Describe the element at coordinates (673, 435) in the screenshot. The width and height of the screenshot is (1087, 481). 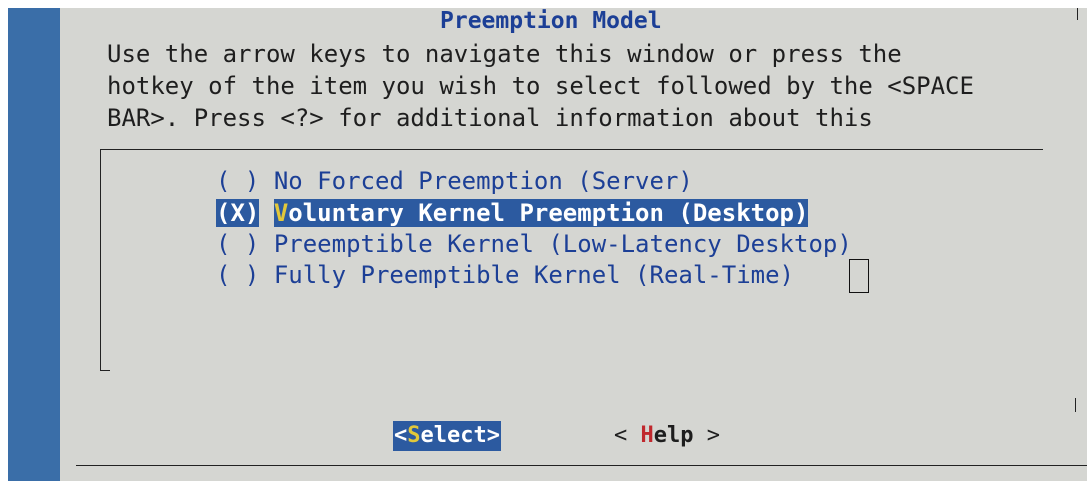
I see `button-label: elp` at that location.